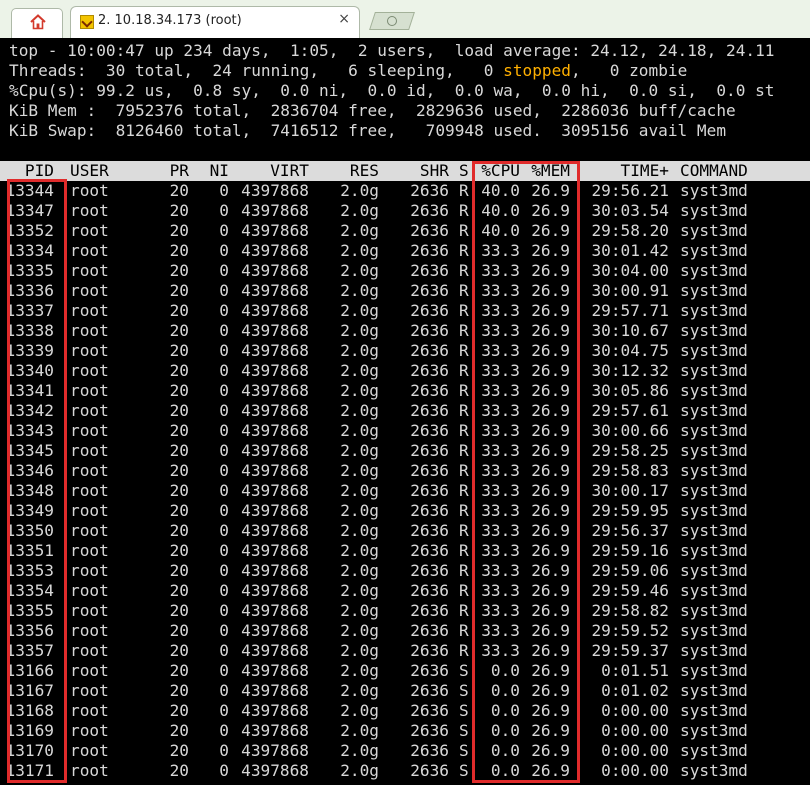  Describe the element at coordinates (464, 170) in the screenshot. I see `header-state: S` at that location.